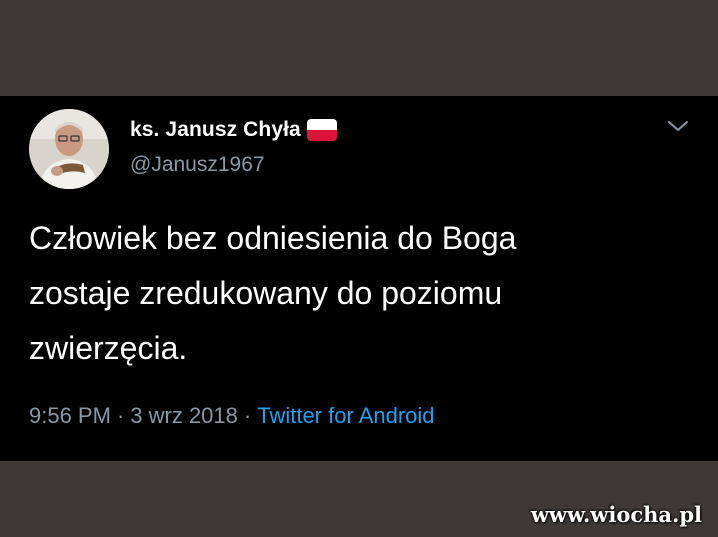 The width and height of the screenshot is (718, 537). Describe the element at coordinates (345, 415) in the screenshot. I see `tweet-source-link: Twitter for Android` at that location.